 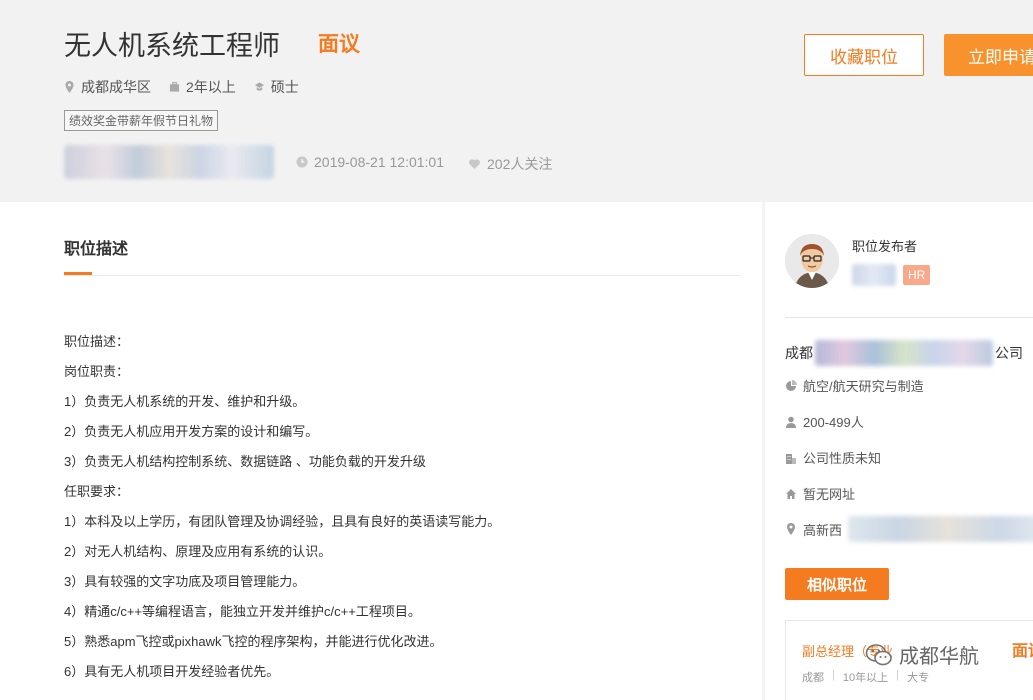 What do you see at coordinates (874, 275) in the screenshot?
I see `blurred-hr-name` at bounding box center [874, 275].